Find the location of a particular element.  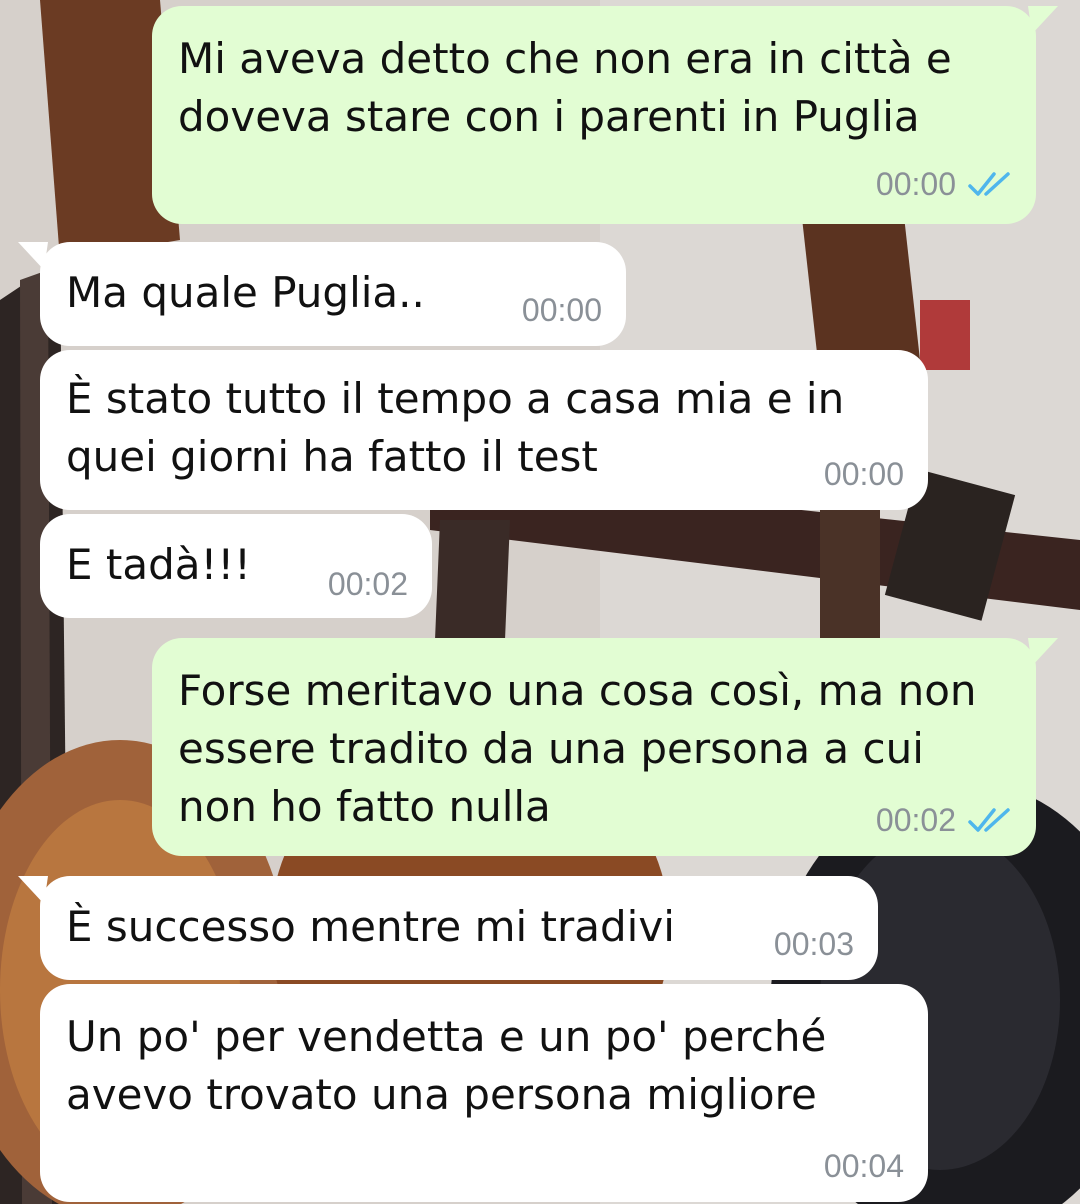

message-timestamp: 00:03 is located at coordinates (813, 944).